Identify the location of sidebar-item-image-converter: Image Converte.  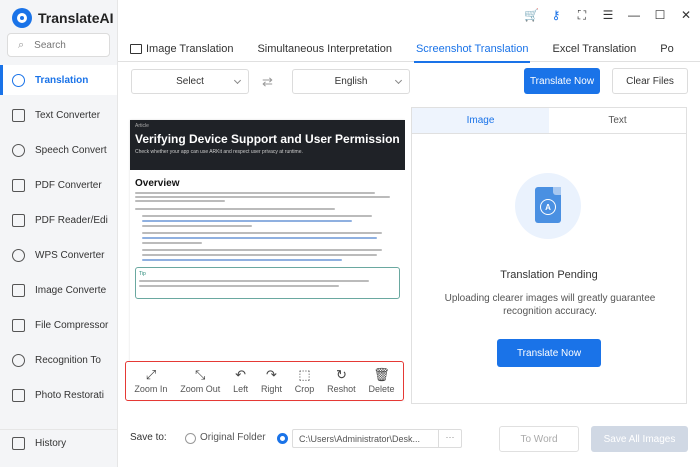
(58, 290).